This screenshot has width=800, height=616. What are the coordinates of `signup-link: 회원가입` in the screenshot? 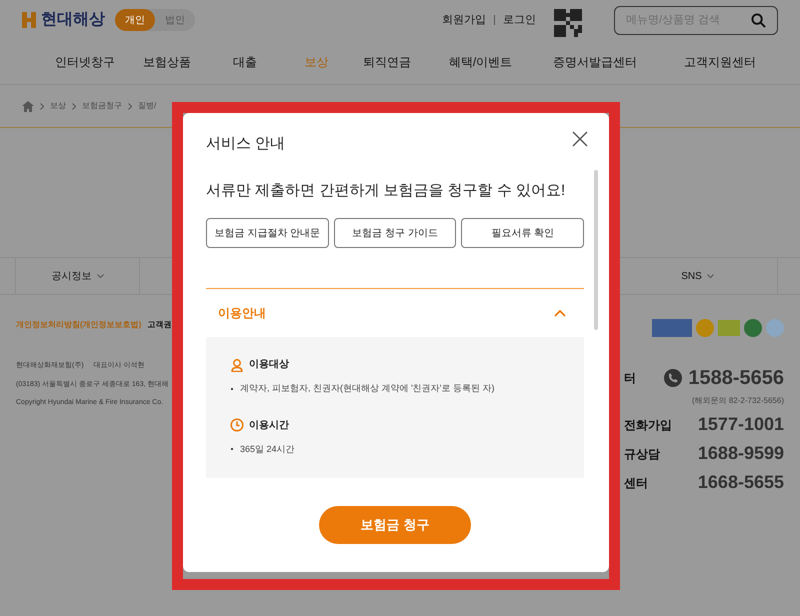 It's located at (464, 20).